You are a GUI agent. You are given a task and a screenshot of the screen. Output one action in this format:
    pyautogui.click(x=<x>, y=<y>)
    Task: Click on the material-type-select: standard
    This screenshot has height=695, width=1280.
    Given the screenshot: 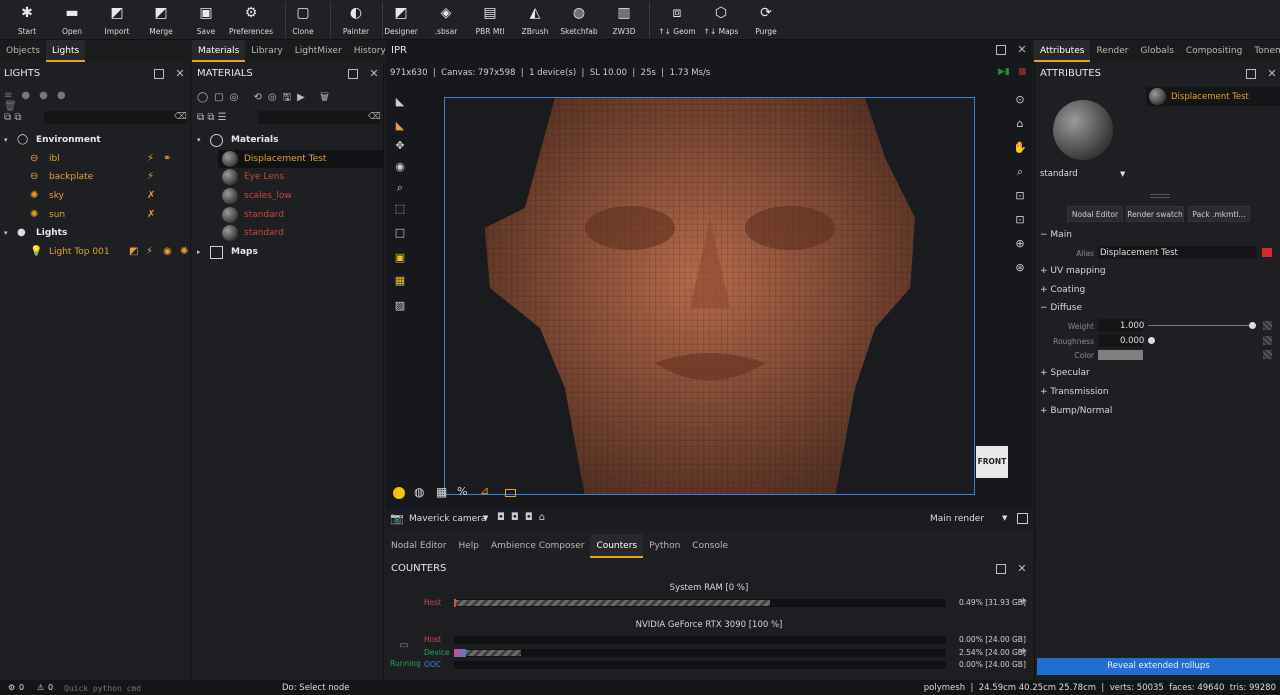 What is the action you would take?
    pyautogui.click(x=1059, y=174)
    